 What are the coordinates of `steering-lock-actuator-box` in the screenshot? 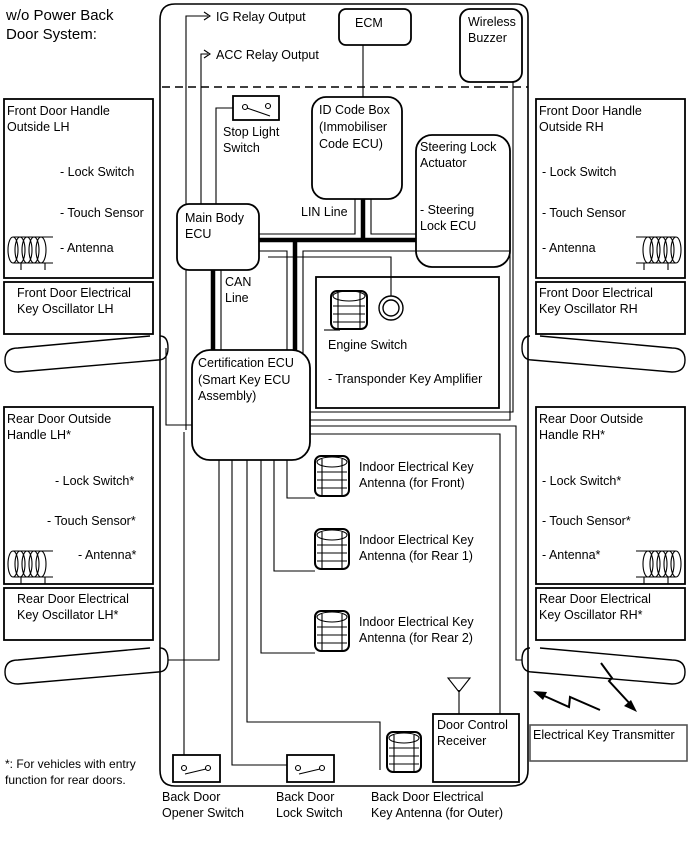 It's located at (463, 201).